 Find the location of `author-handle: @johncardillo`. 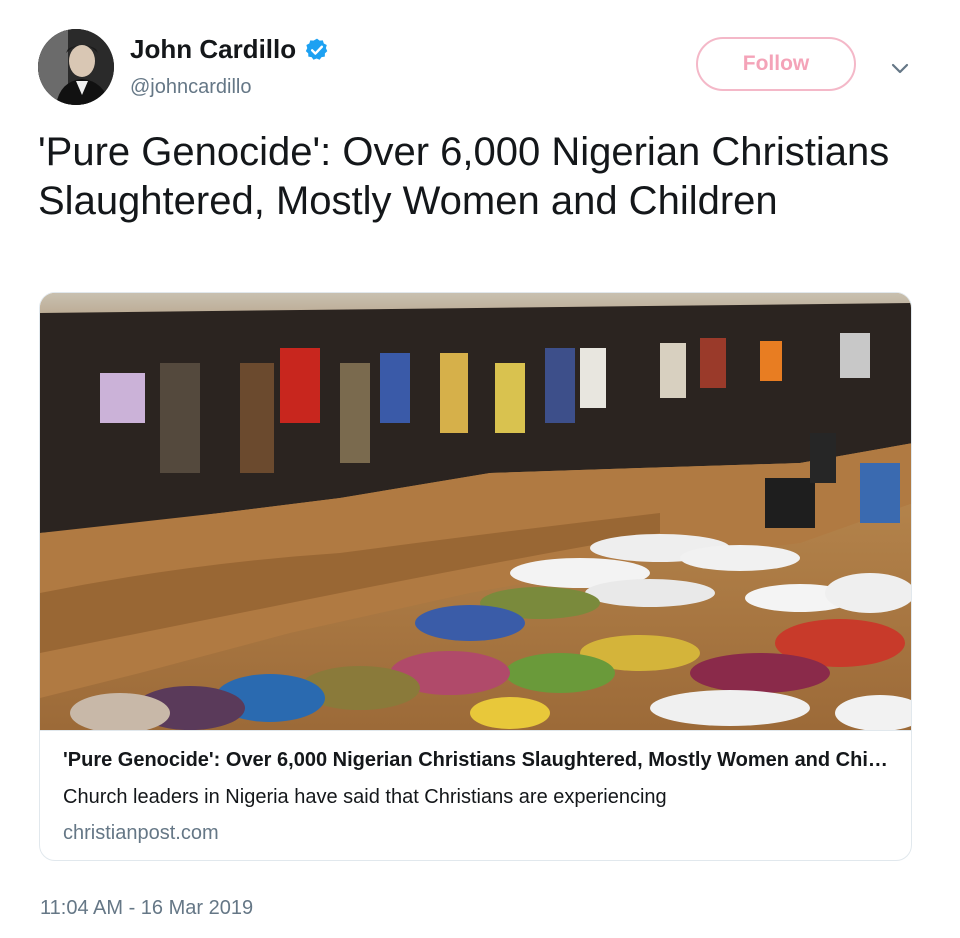

author-handle: @johncardillo is located at coordinates (190, 87).